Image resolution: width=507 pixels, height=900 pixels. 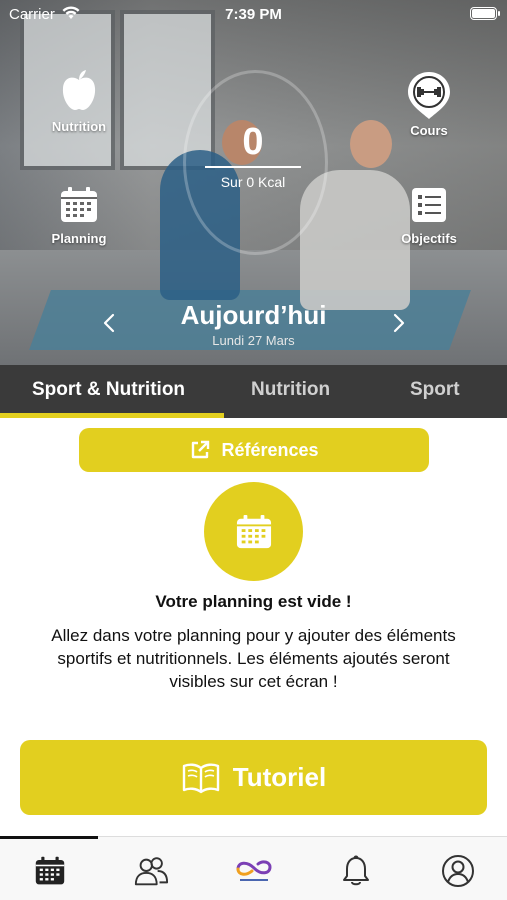 I want to click on nav-notifications, so click(x=356, y=871).